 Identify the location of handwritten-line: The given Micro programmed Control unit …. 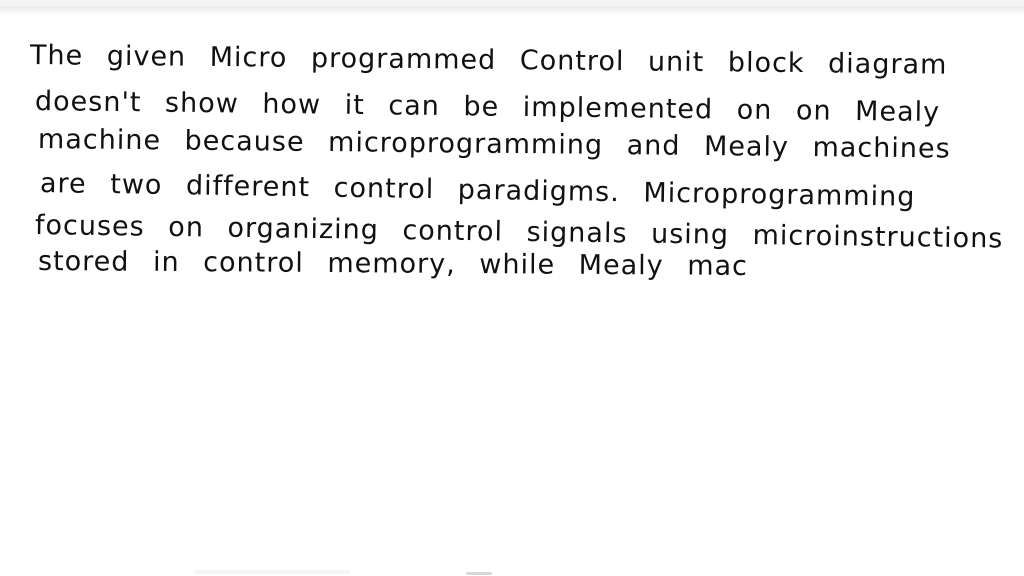
(488, 60).